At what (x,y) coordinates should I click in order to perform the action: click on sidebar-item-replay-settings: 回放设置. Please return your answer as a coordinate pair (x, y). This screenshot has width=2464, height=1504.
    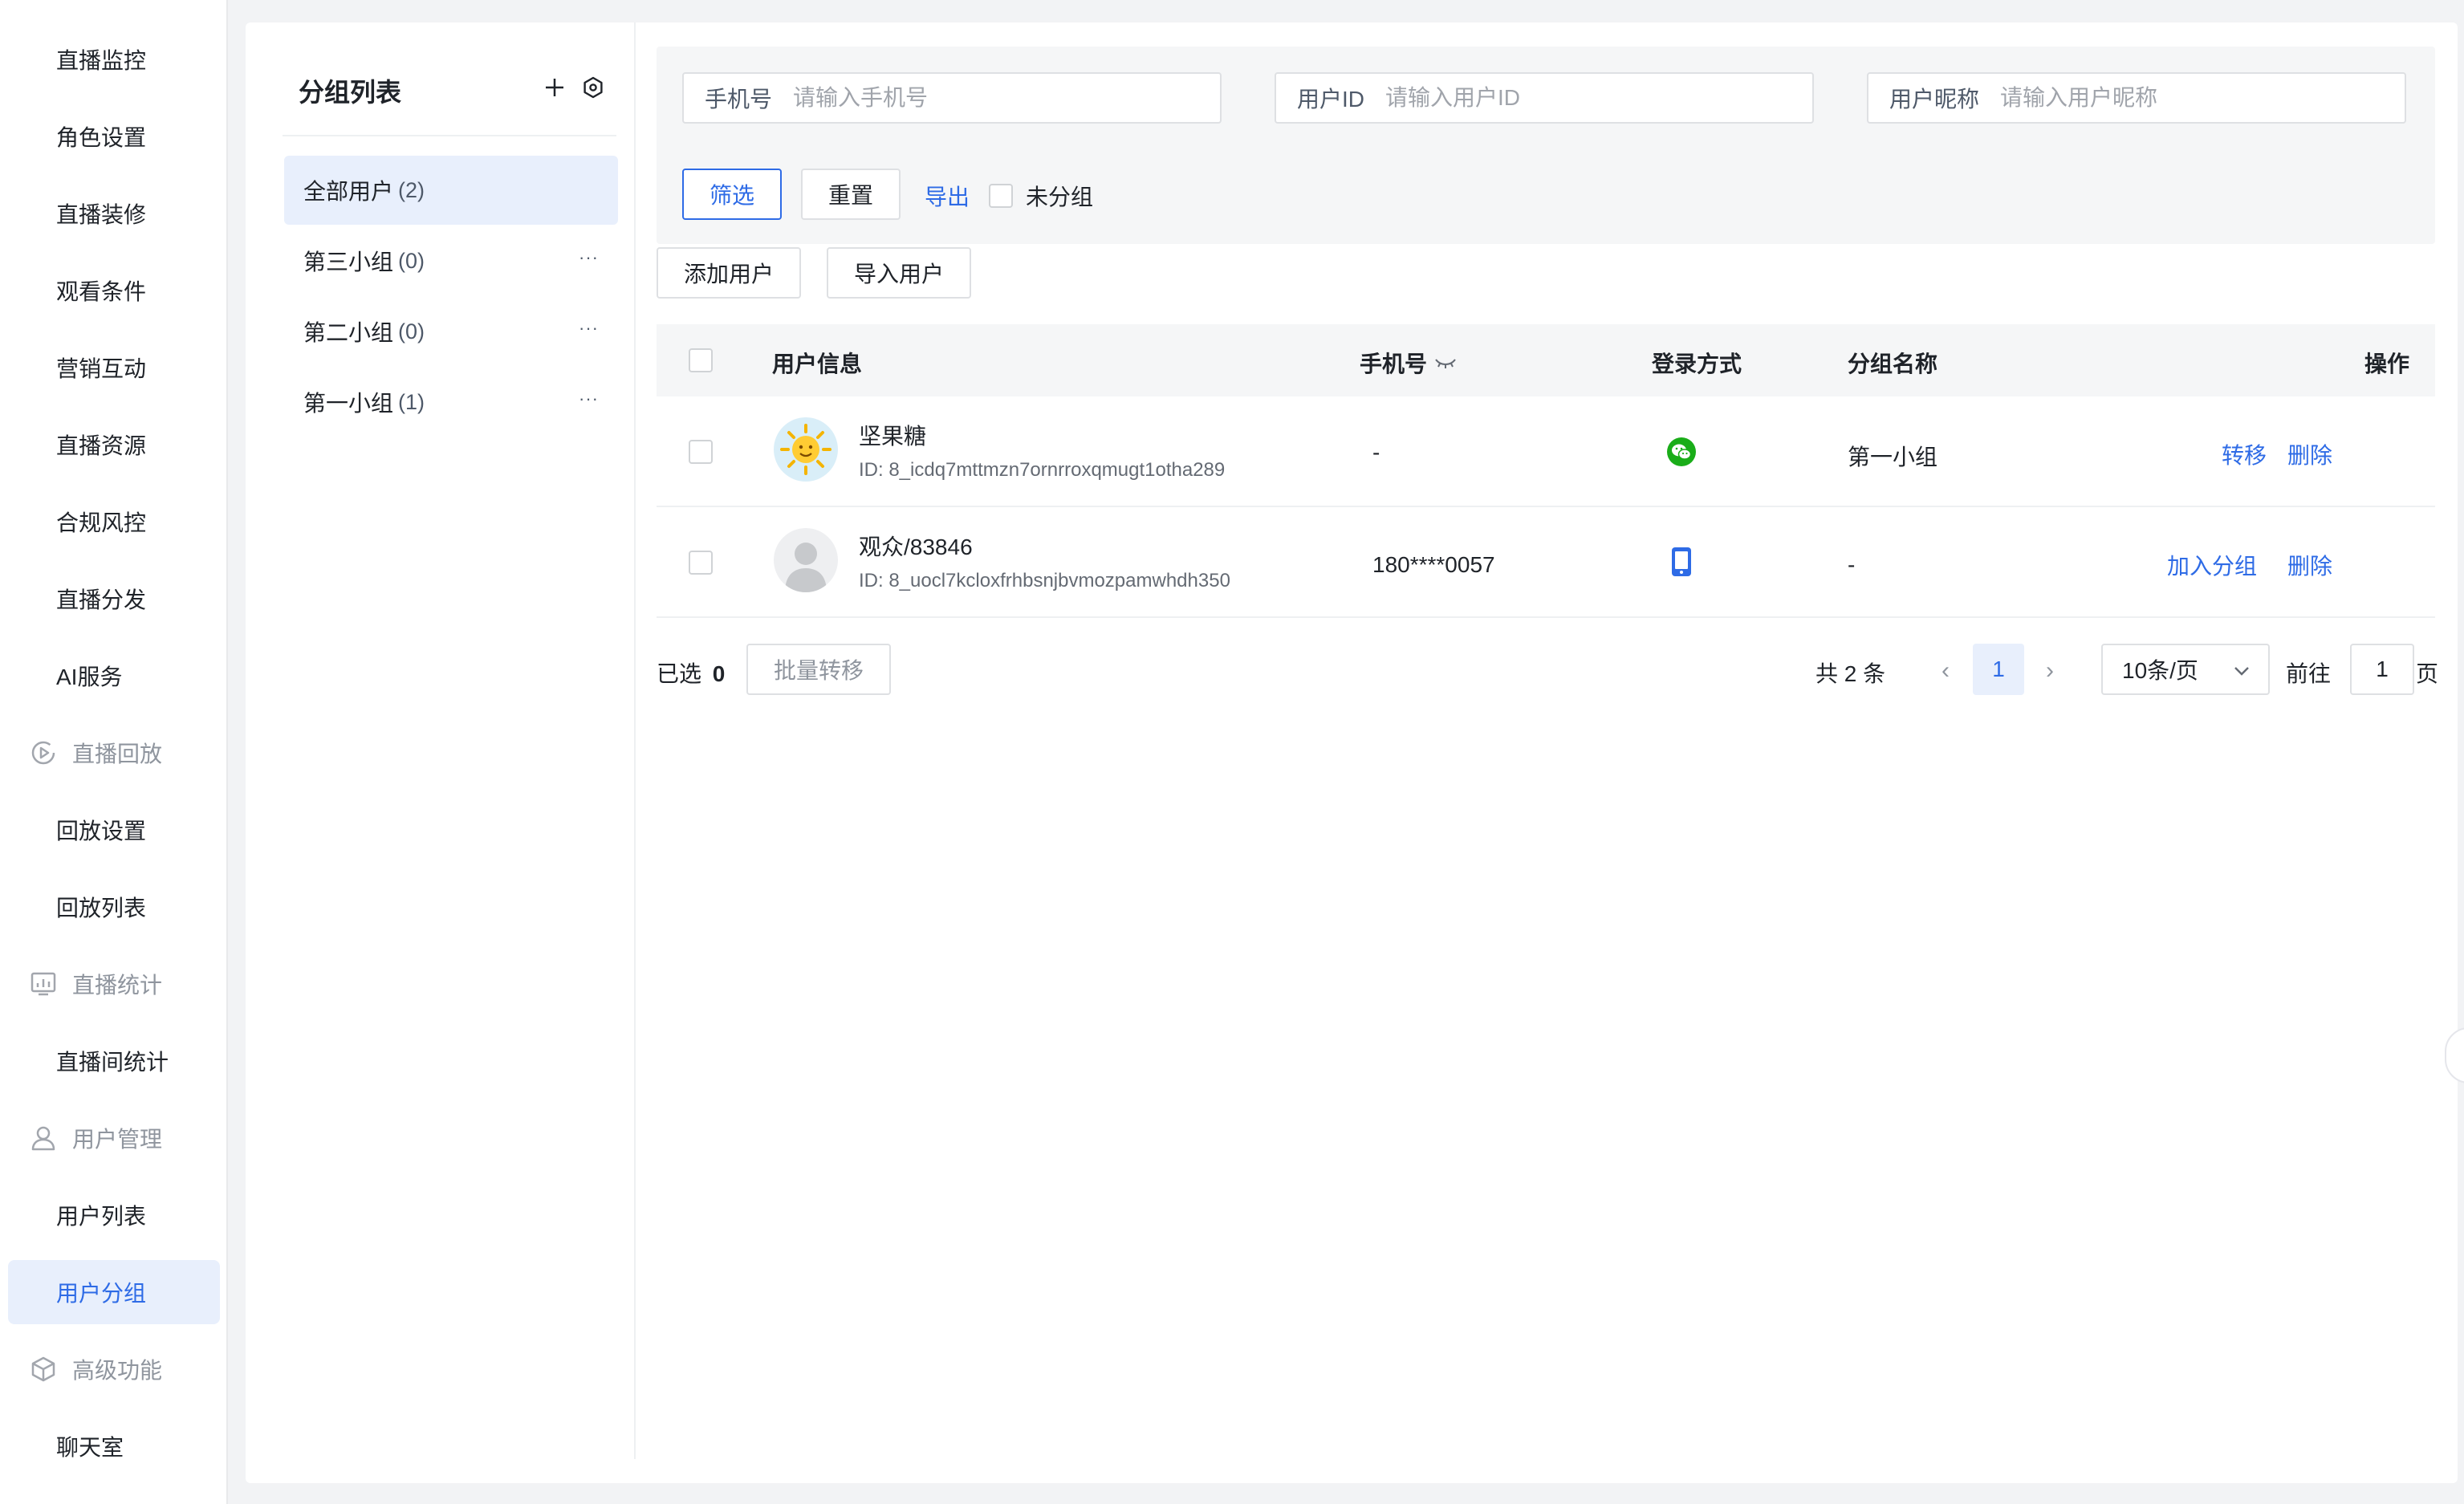
    Looking at the image, I should click on (114, 830).